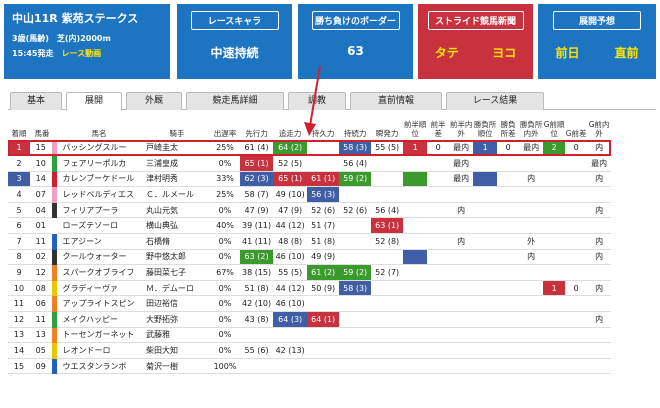 The image size is (660, 408). What do you see at coordinates (495, 101) in the screenshot?
I see `tab-result: レース結果` at bounding box center [495, 101].